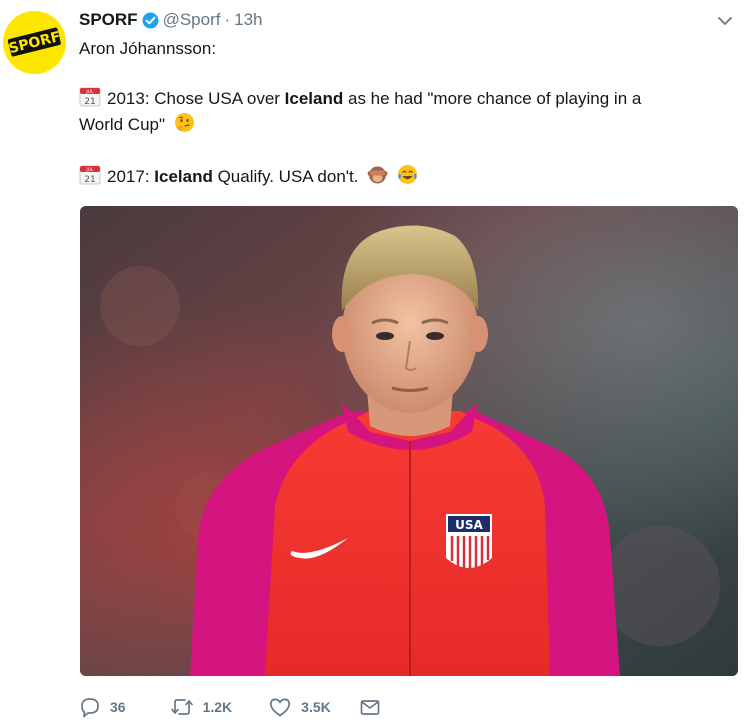 Image resolution: width=750 pixels, height=724 pixels. Describe the element at coordinates (725, 21) in the screenshot. I see `chevron-down-icon` at that location.